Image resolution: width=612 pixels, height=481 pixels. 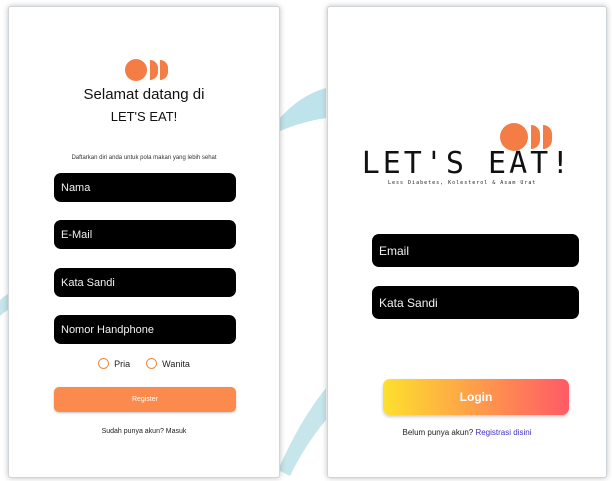 I want to click on welcome-title: Selamat datang di, so click(x=144, y=94).